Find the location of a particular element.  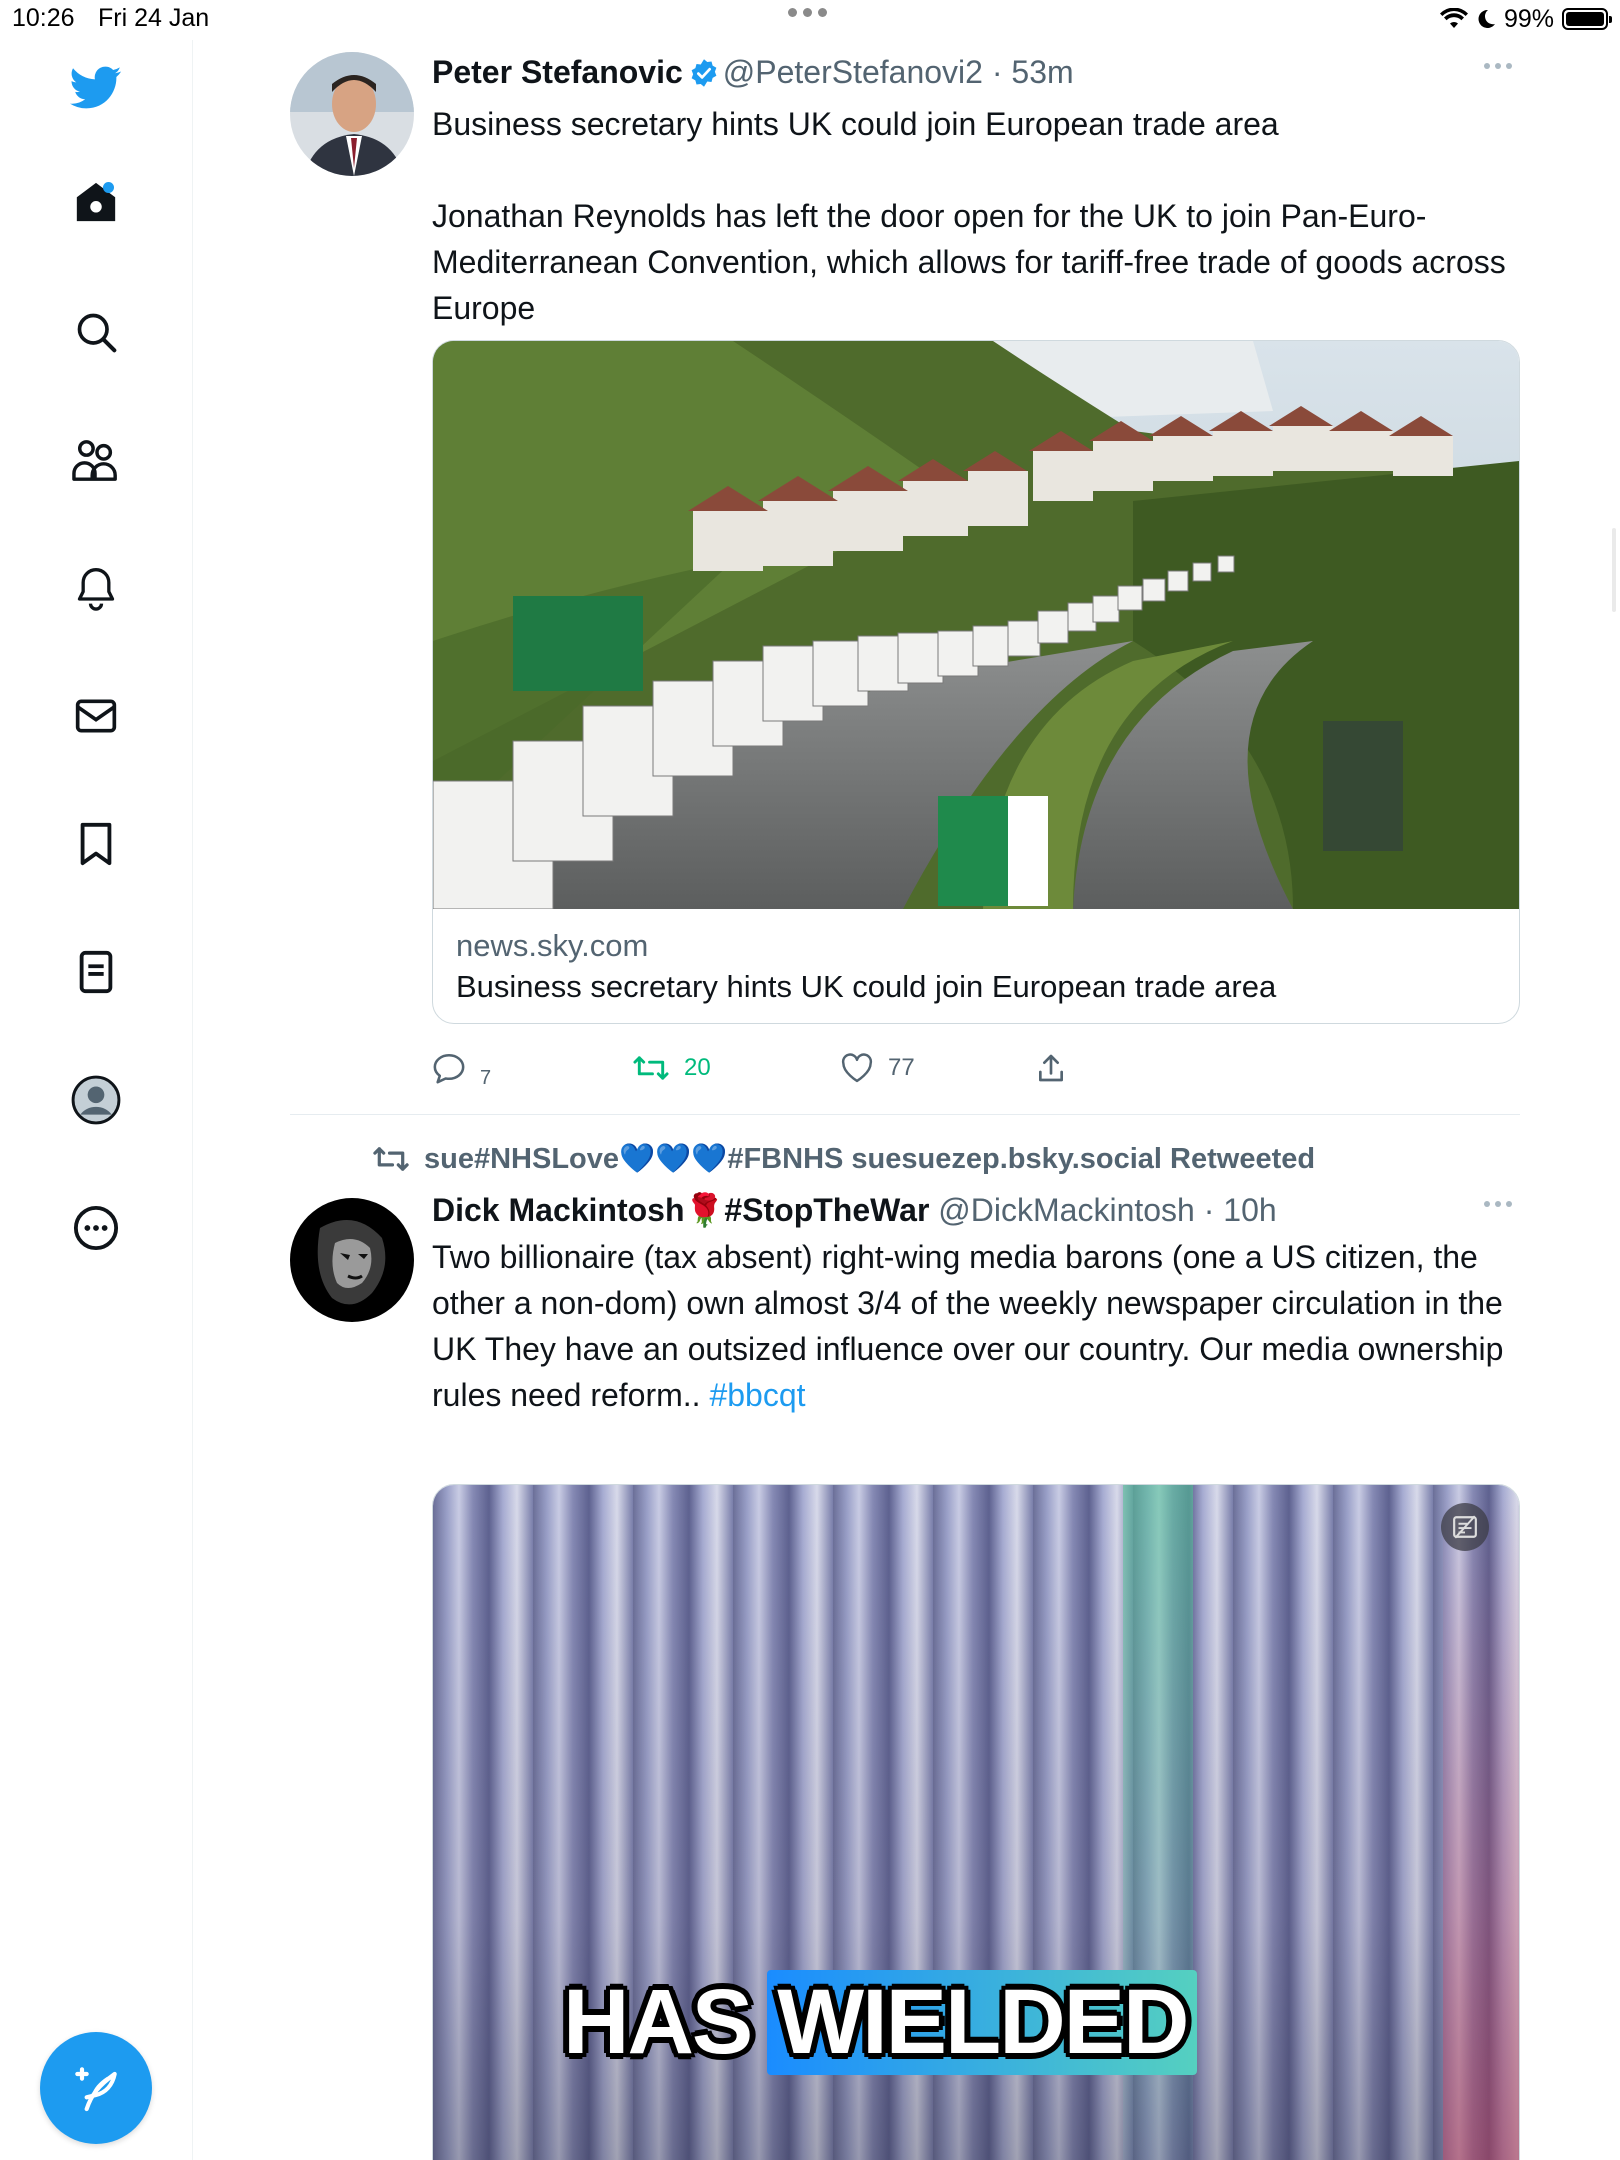

sidebar-item-search is located at coordinates (96, 332).